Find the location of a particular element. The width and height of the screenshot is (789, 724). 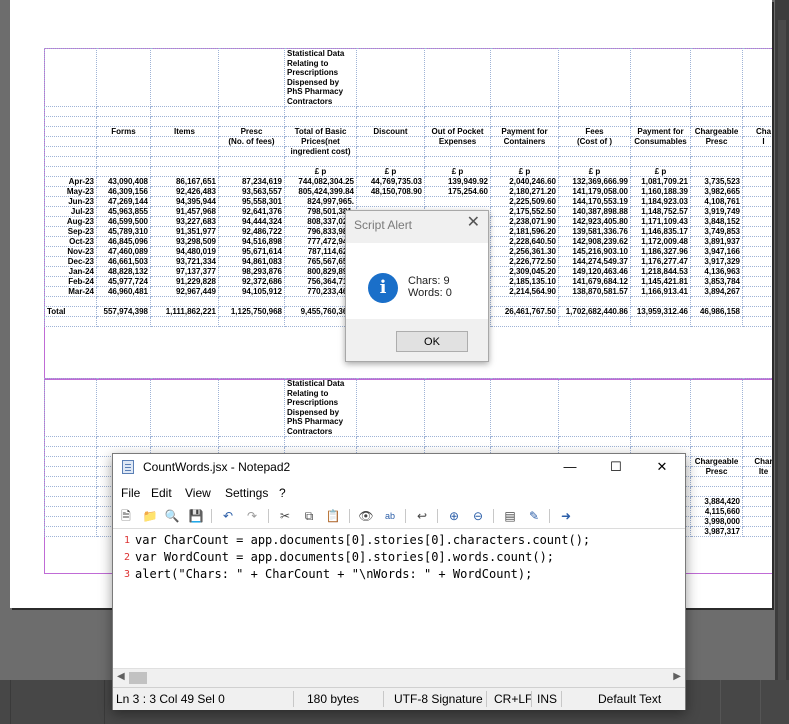

table-cell: 91,457,968 is located at coordinates (184, 211).